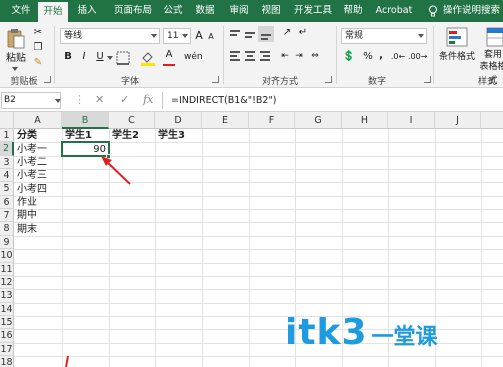  What do you see at coordinates (67, 361) in the screenshot?
I see `arrow-bottom-partial` at bounding box center [67, 361].